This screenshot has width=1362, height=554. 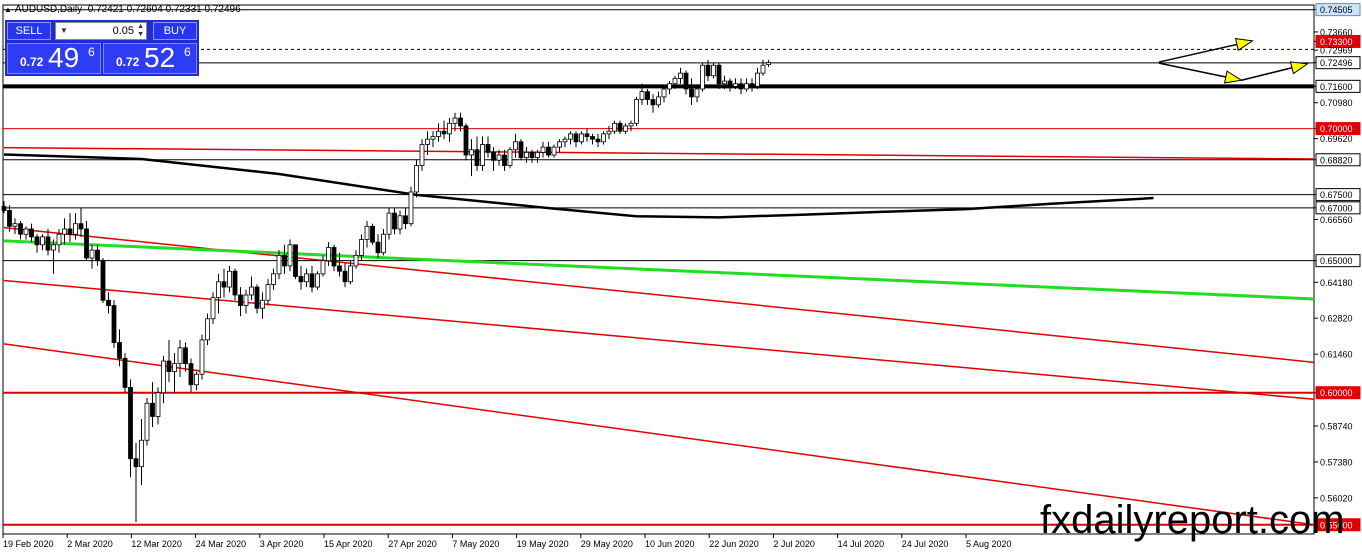 I want to click on x-tick-label-12: 2 Jul 2020, so click(x=794, y=544).